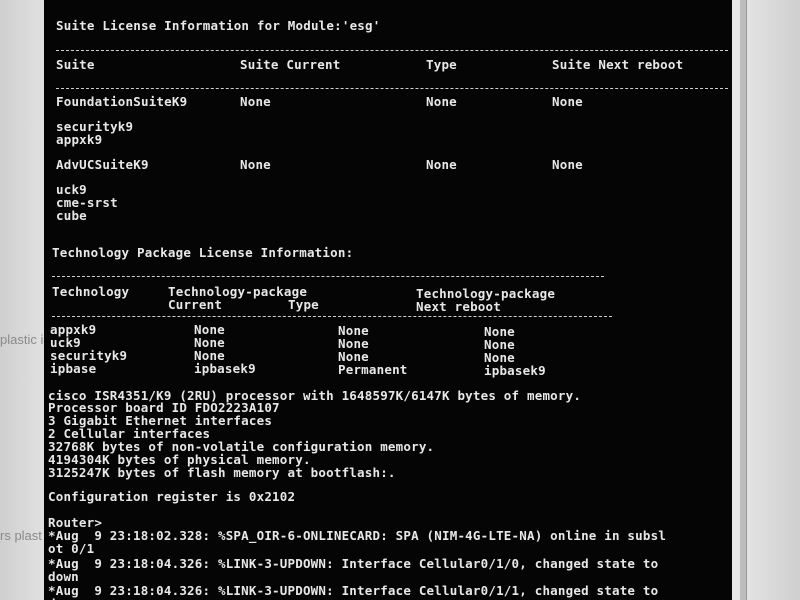 The height and width of the screenshot is (600, 800). I want to click on config-register-line: Configuration register is 0x2102, so click(172, 496).